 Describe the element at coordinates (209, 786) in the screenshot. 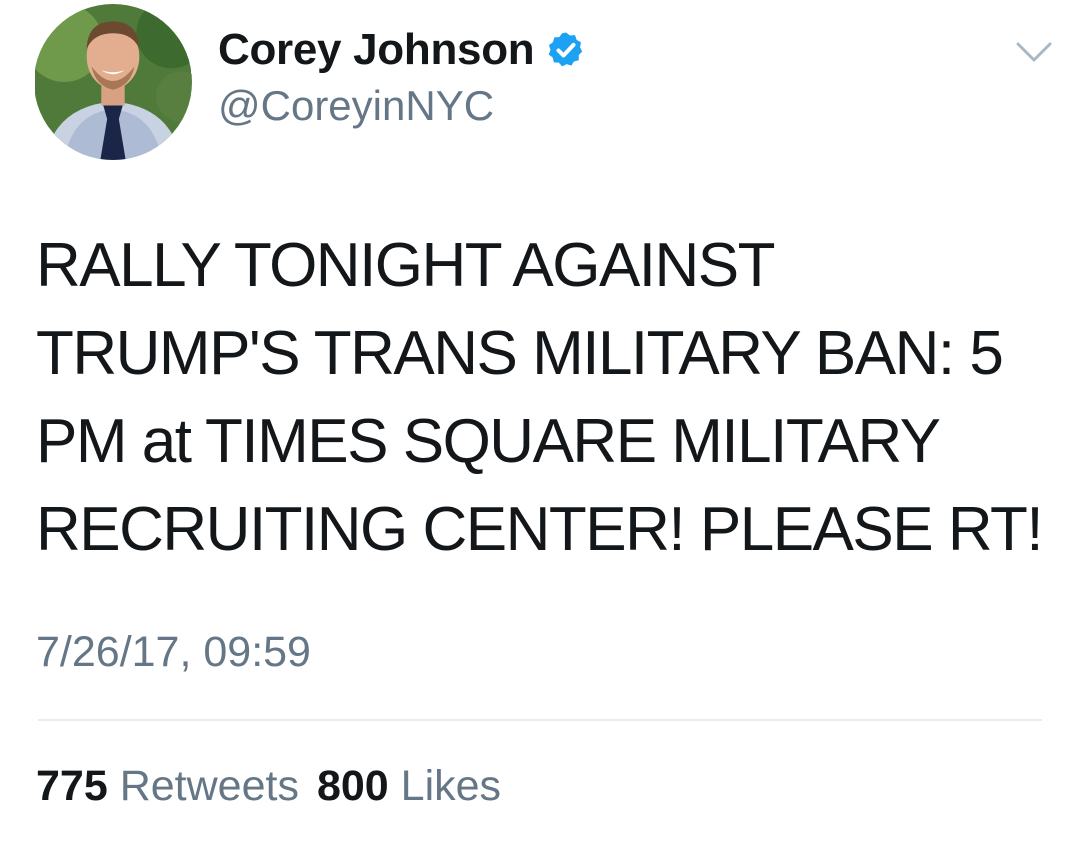

I see `retweets-label: Retweets` at that location.